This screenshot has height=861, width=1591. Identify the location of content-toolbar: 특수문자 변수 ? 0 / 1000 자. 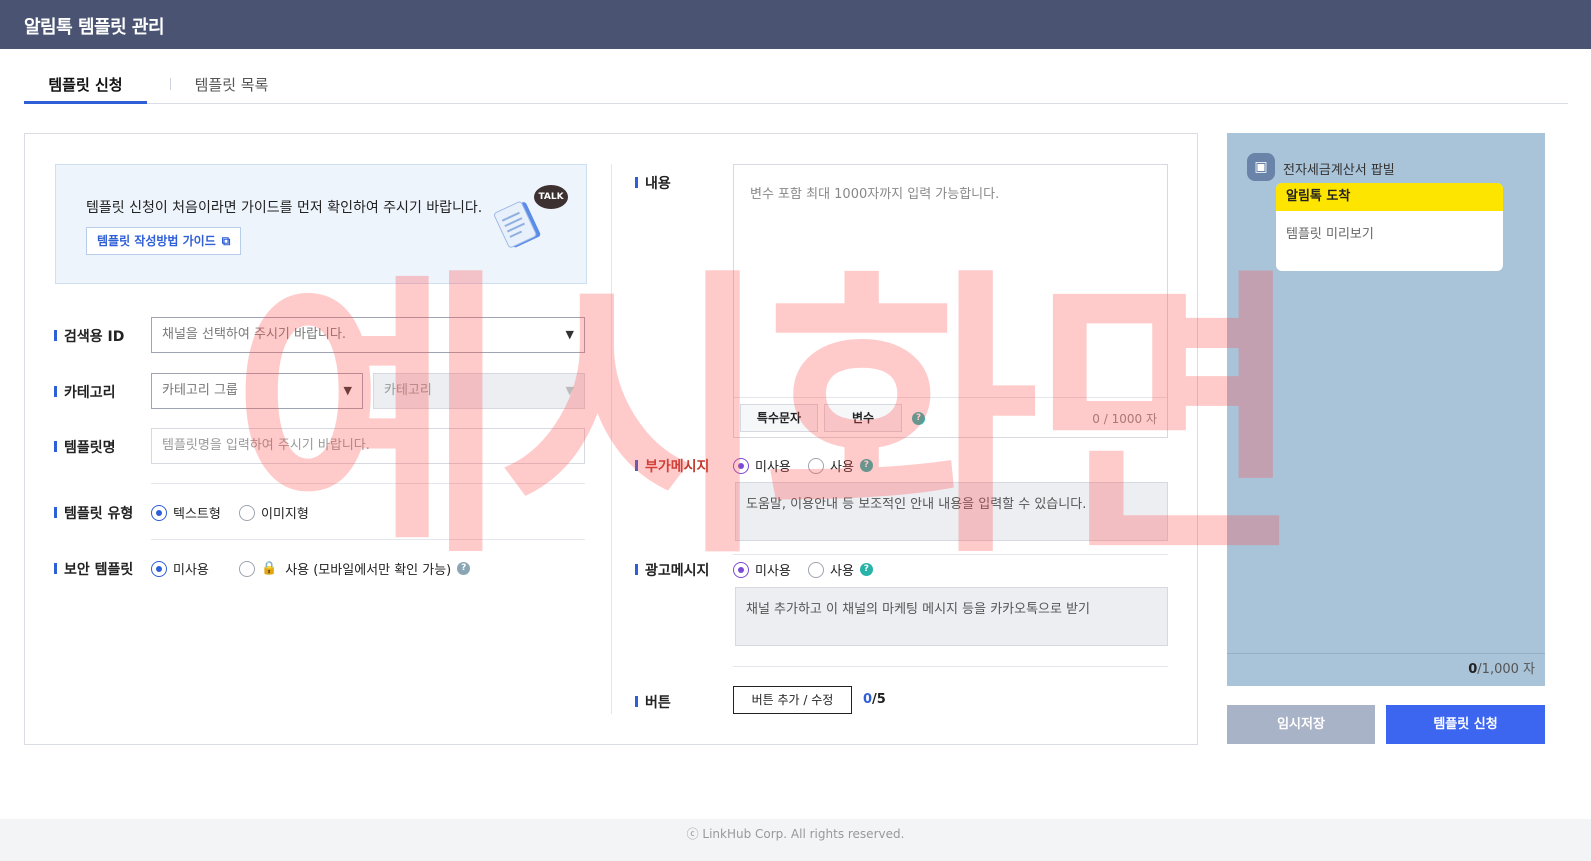
(950, 417).